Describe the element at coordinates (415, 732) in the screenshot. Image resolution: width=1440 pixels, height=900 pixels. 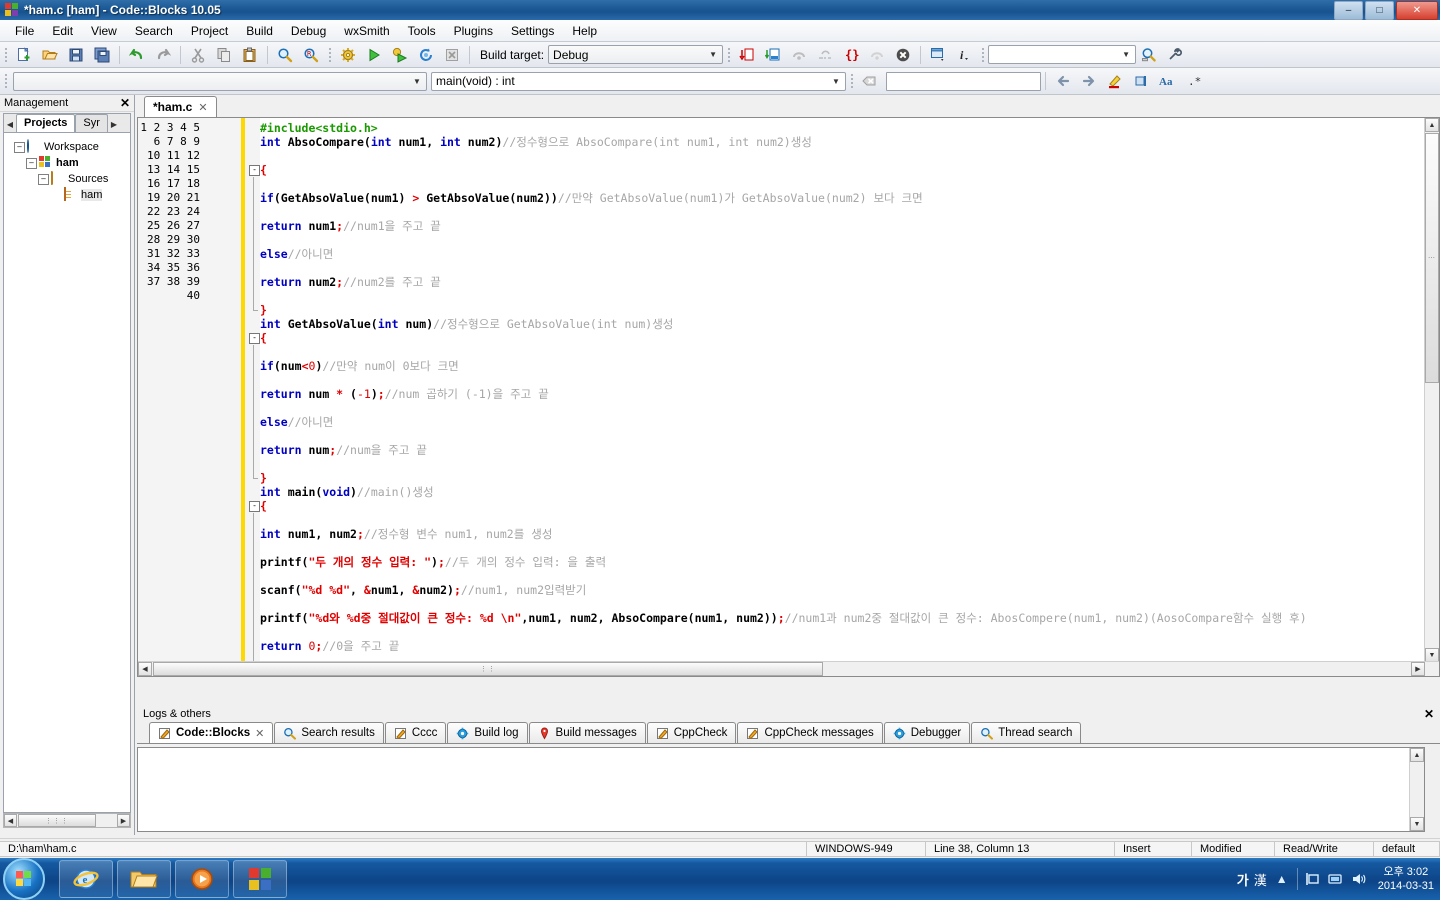
I see `logs-tab-cccc: Cccc` at that location.